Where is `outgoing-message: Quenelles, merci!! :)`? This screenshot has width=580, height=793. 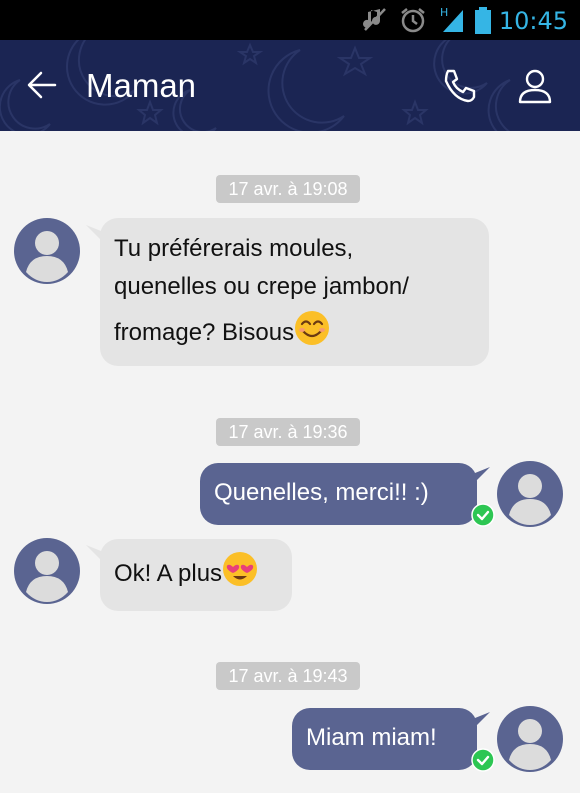 outgoing-message: Quenelles, merci!! :) is located at coordinates (338, 494).